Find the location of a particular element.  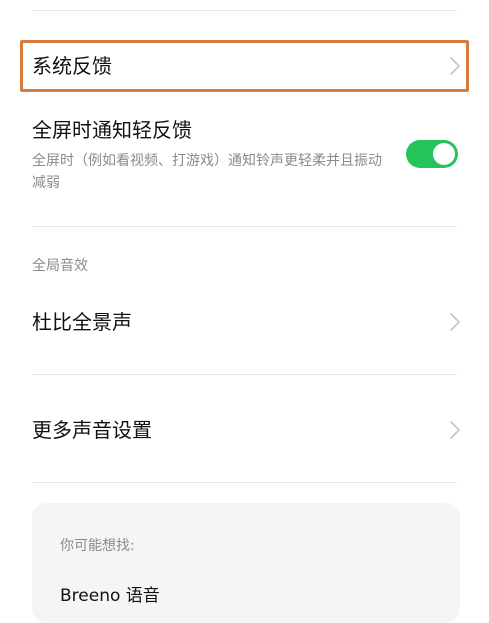

selection-highlight-box is located at coordinates (244, 66).